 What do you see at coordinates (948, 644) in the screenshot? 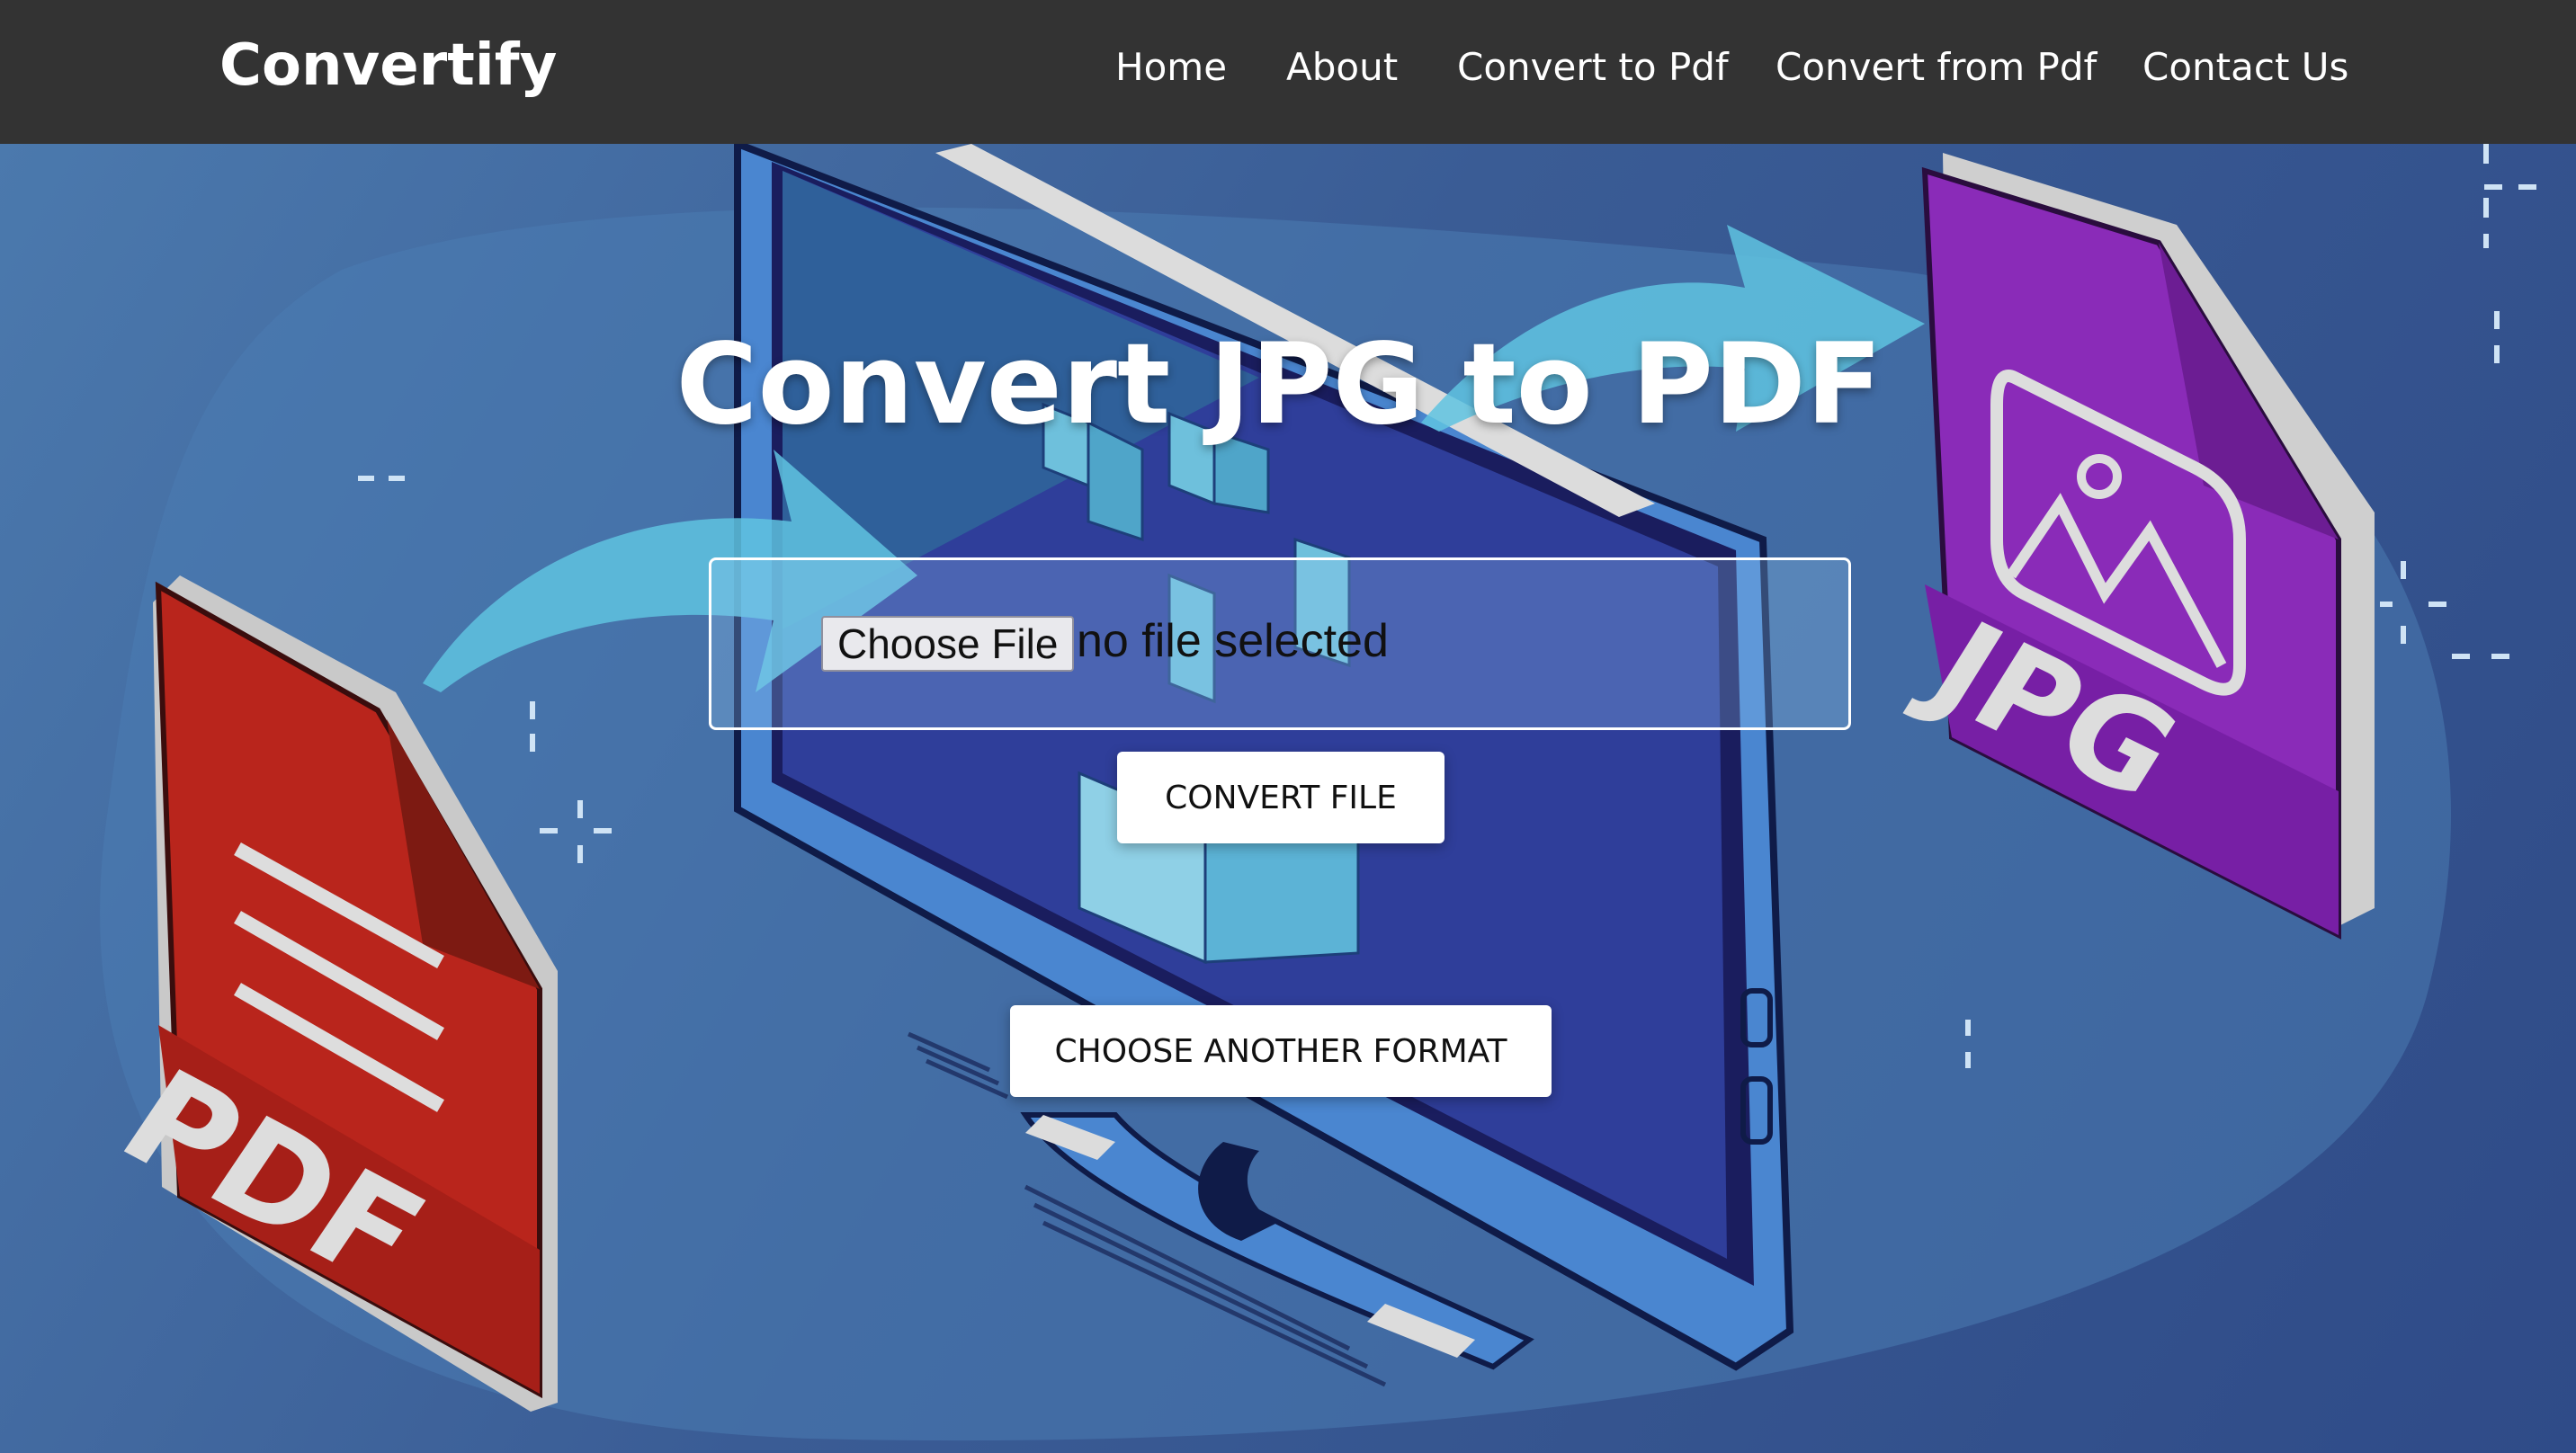
I see `choose-file-button: Choose File` at bounding box center [948, 644].